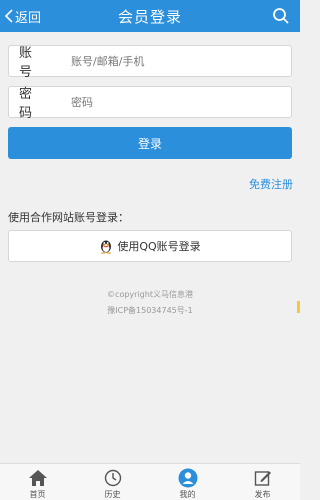 The width and height of the screenshot is (320, 500). What do you see at coordinates (188, 478) in the screenshot?
I see `user-icon` at bounding box center [188, 478].